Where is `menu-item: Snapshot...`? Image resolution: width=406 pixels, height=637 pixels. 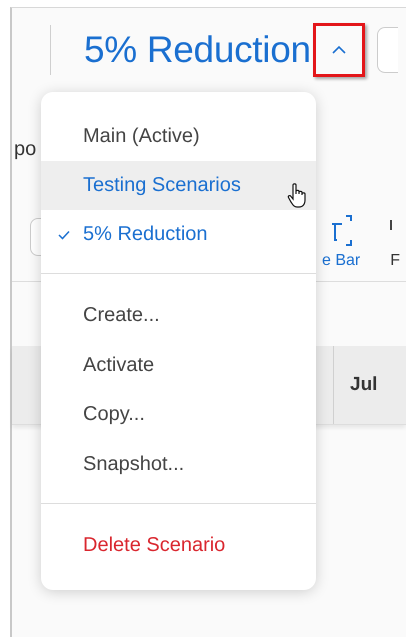
menu-item: Snapshot... is located at coordinates (178, 464).